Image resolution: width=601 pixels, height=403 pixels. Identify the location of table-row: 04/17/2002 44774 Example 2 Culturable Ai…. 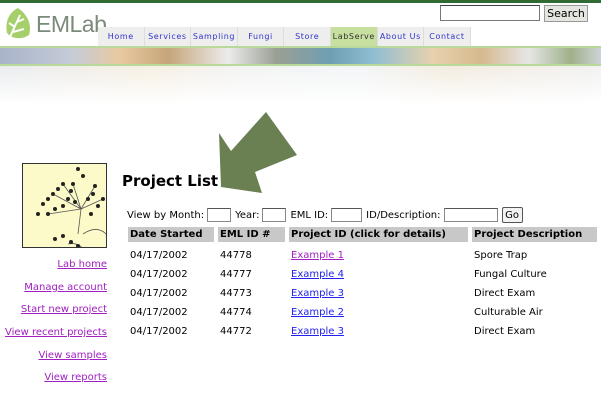
(362, 308).